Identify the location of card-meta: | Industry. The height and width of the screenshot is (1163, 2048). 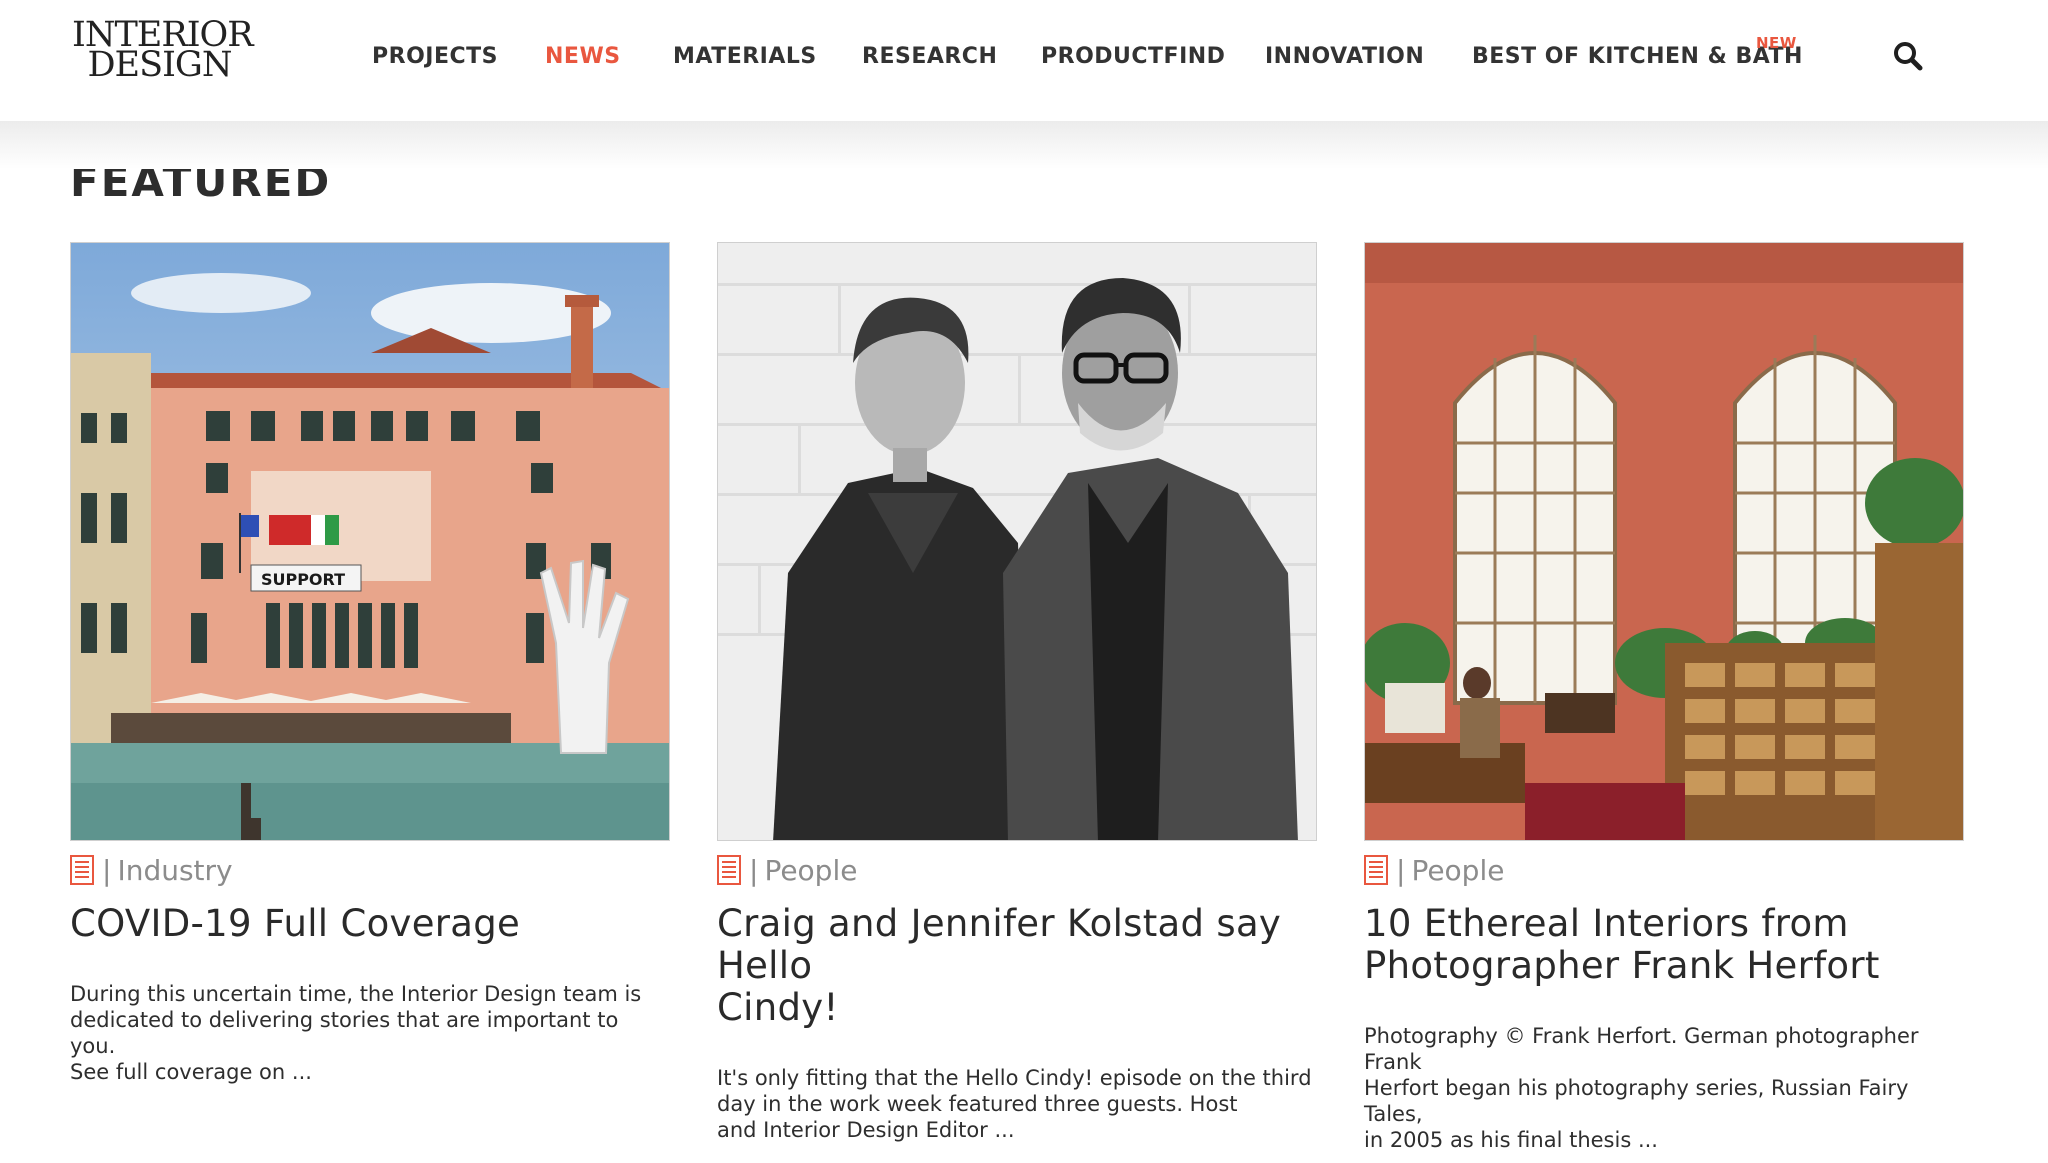
(370, 870).